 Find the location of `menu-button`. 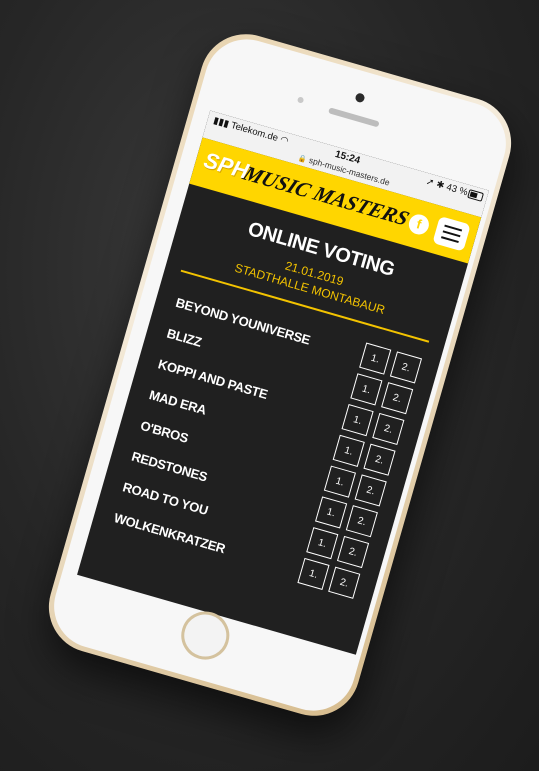

menu-button is located at coordinates (451, 233).